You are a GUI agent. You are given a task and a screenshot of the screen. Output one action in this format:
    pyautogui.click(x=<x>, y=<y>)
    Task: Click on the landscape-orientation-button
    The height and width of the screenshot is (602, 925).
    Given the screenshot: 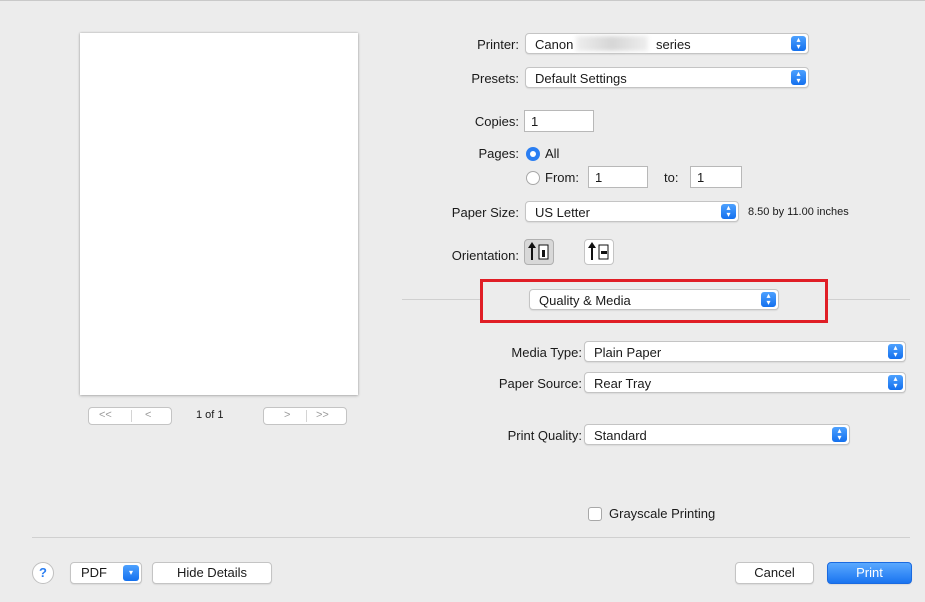 What is the action you would take?
    pyautogui.click(x=599, y=252)
    